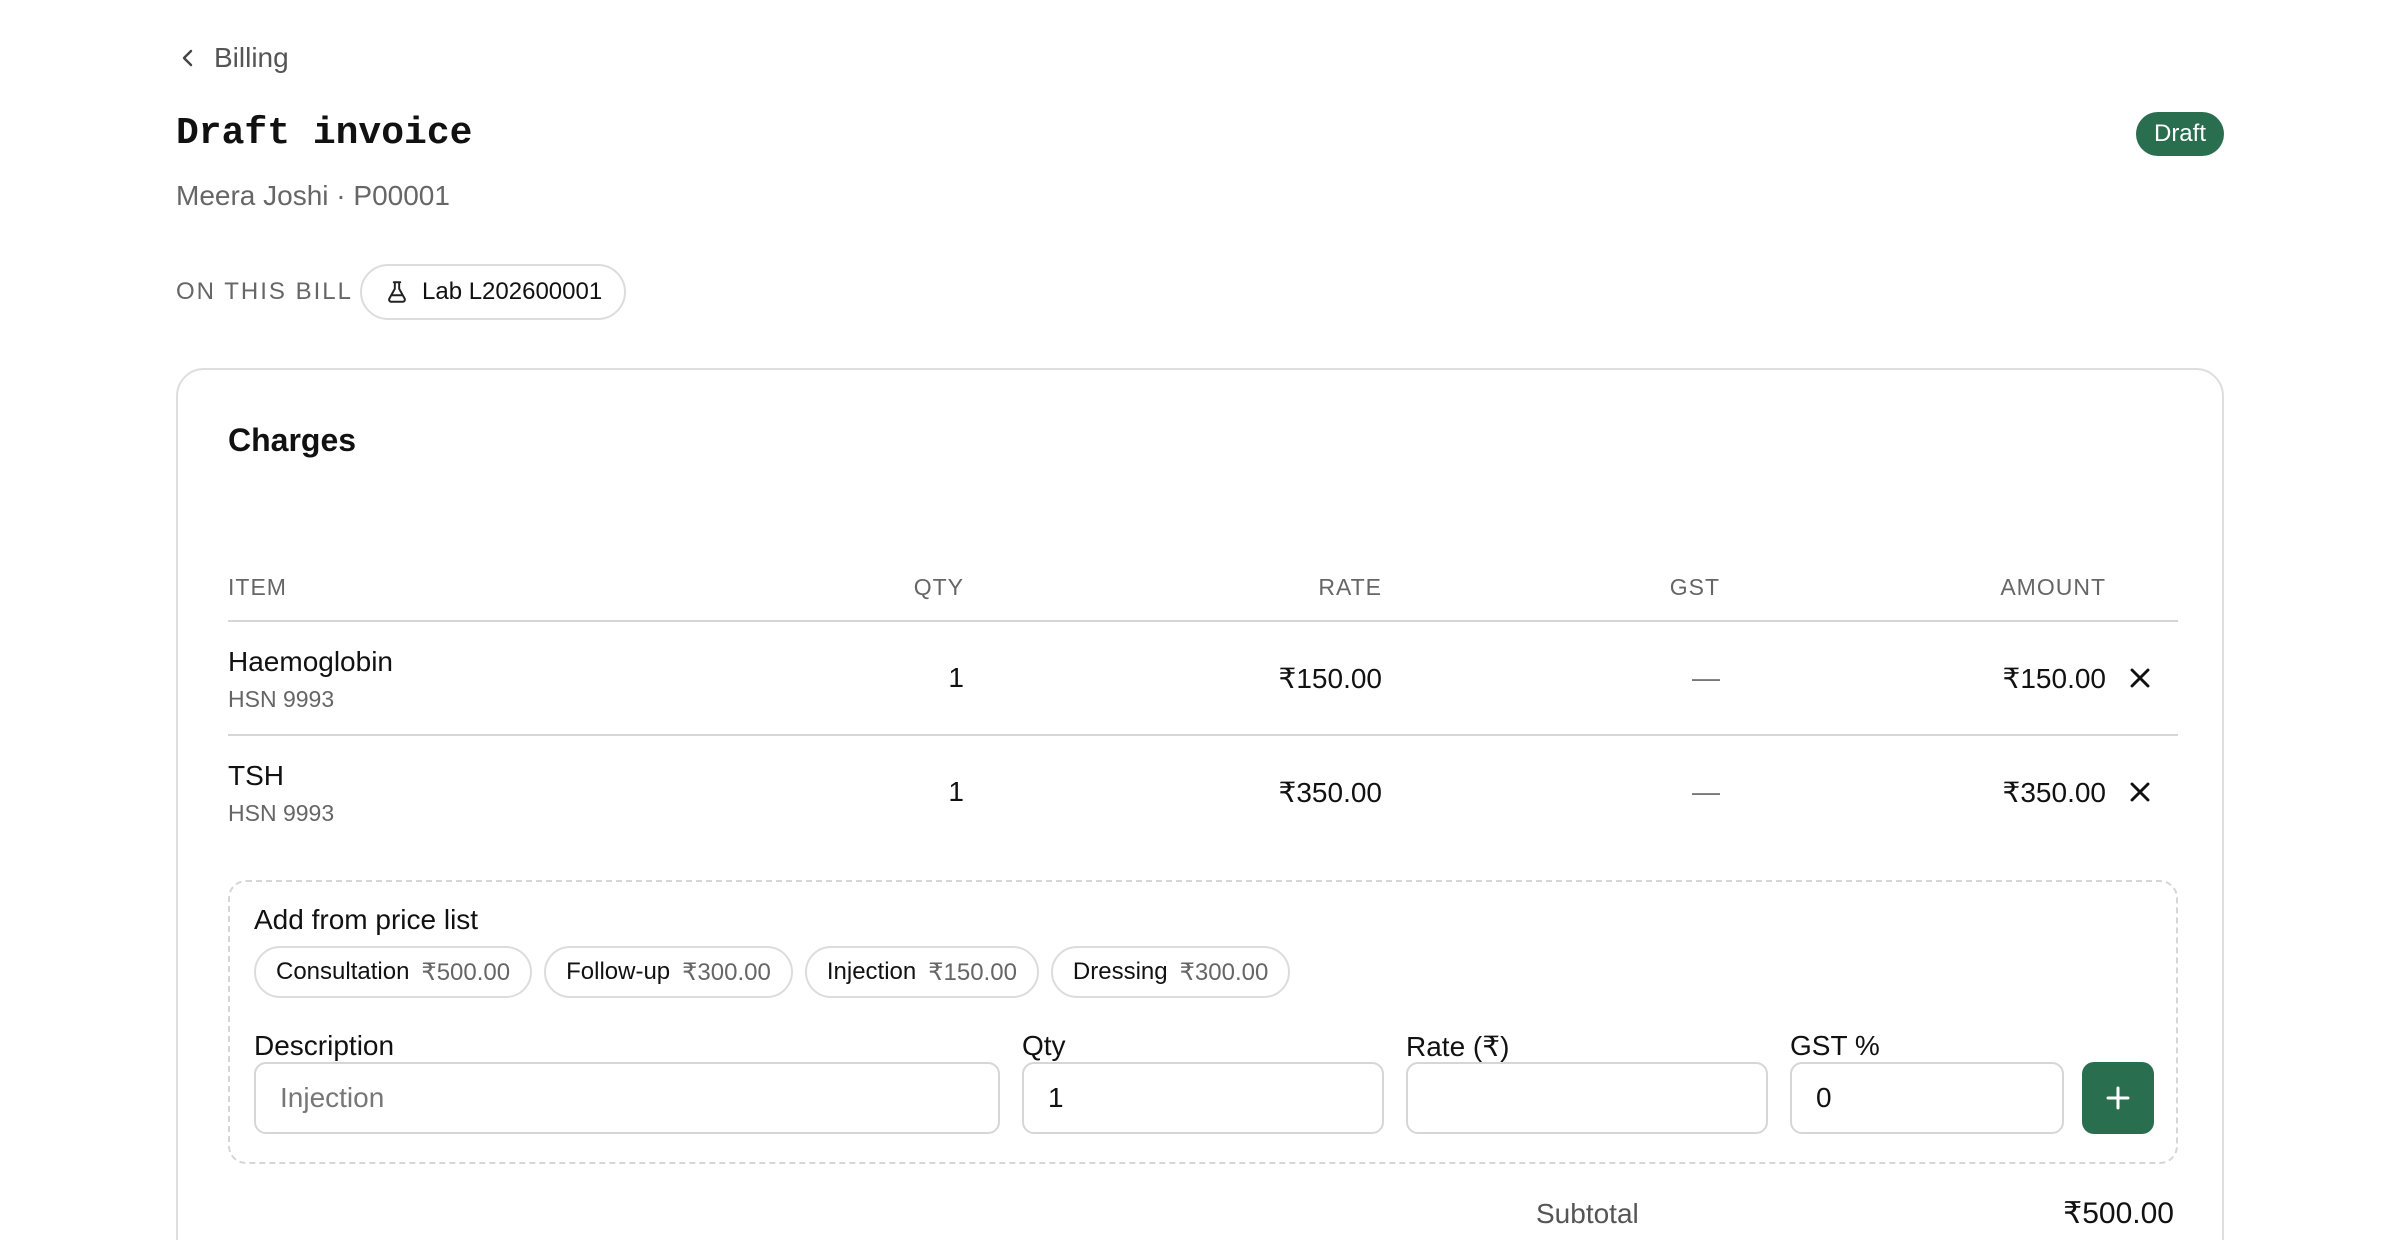 This screenshot has width=2400, height=1240. What do you see at coordinates (310, 661) in the screenshot?
I see `item-name: Haemoglobin` at bounding box center [310, 661].